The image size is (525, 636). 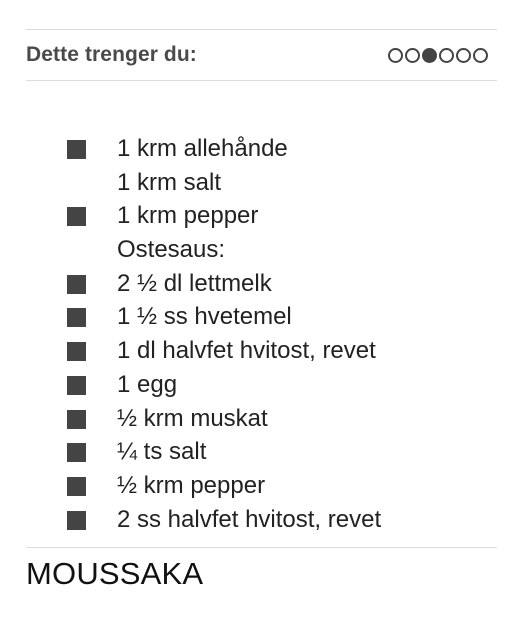 What do you see at coordinates (162, 452) in the screenshot?
I see `ingredient-text: ¼ ts salt` at bounding box center [162, 452].